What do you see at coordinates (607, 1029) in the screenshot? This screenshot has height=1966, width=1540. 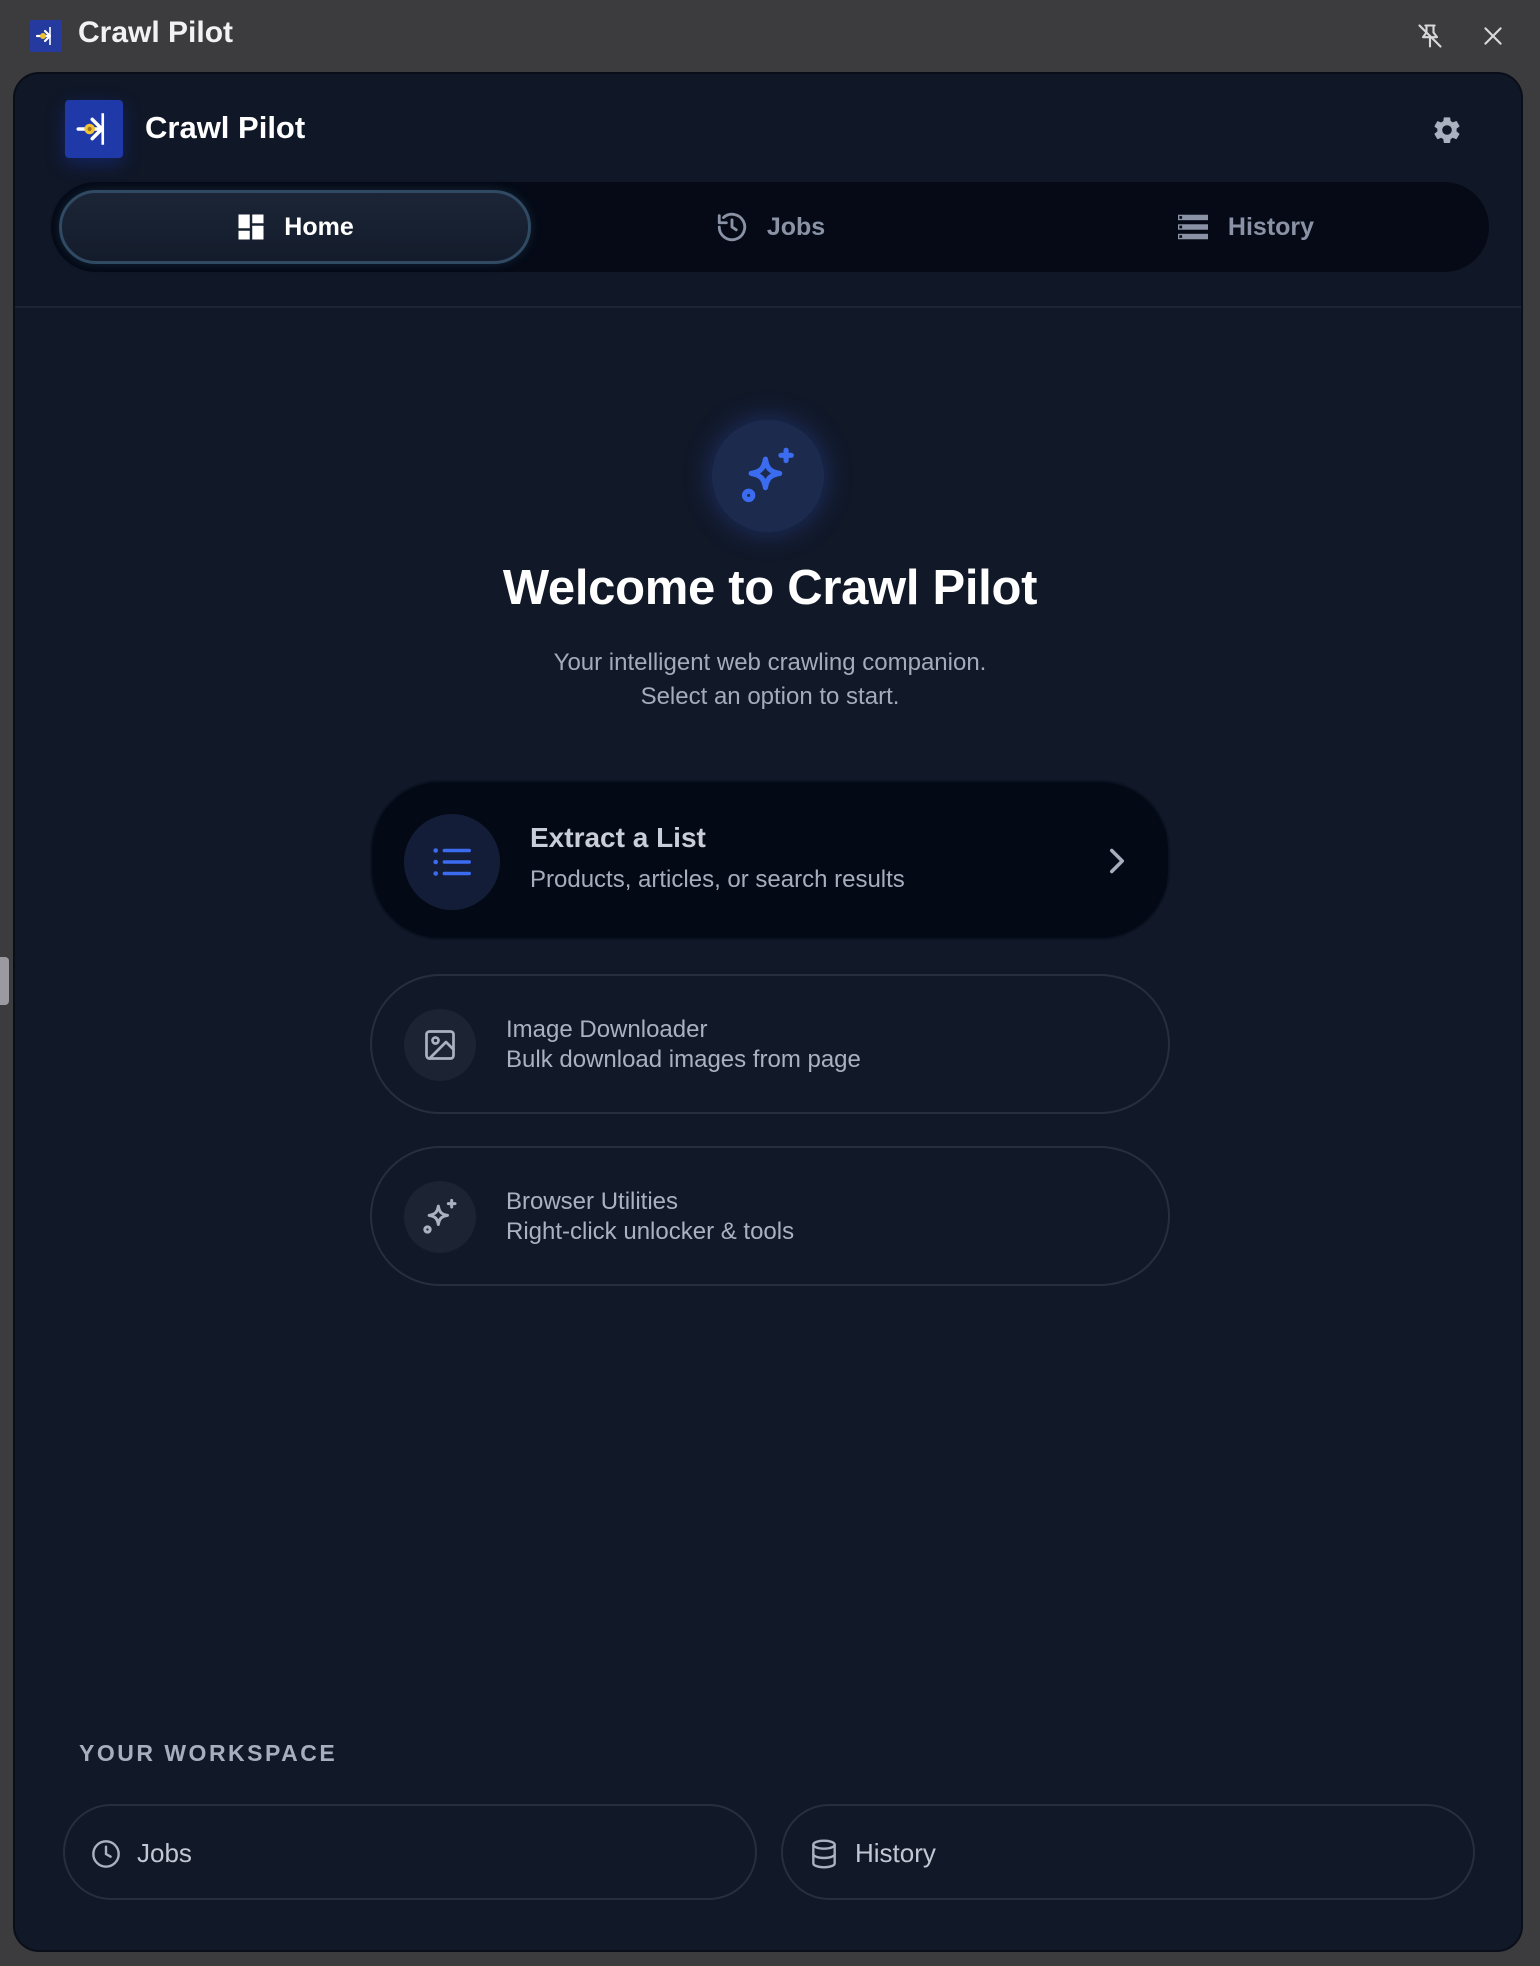 I see `image-downloader-title: Image Downloader` at bounding box center [607, 1029].